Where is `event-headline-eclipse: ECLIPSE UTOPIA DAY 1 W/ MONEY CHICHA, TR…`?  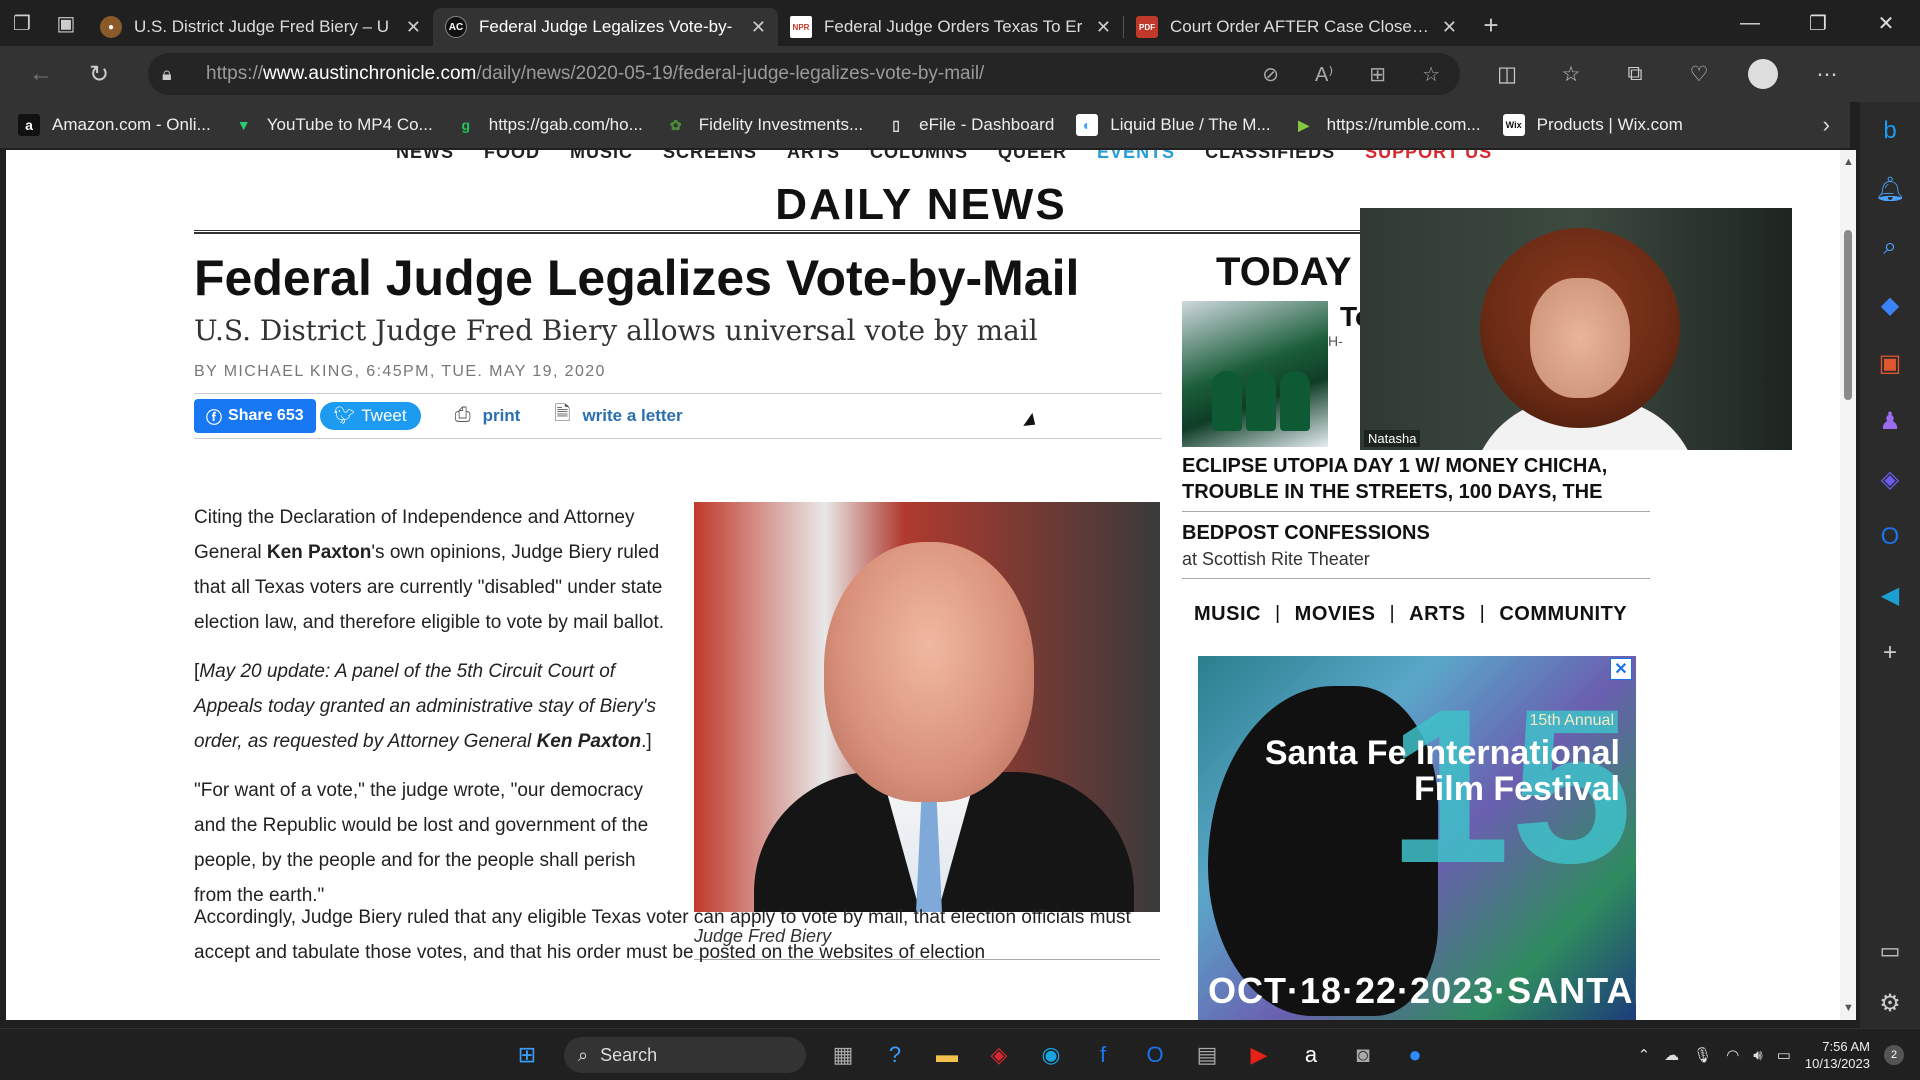
event-headline-eclipse: ECLIPSE UTOPIA DAY 1 W/ MONEY CHICHA, TR… is located at coordinates (1416, 482).